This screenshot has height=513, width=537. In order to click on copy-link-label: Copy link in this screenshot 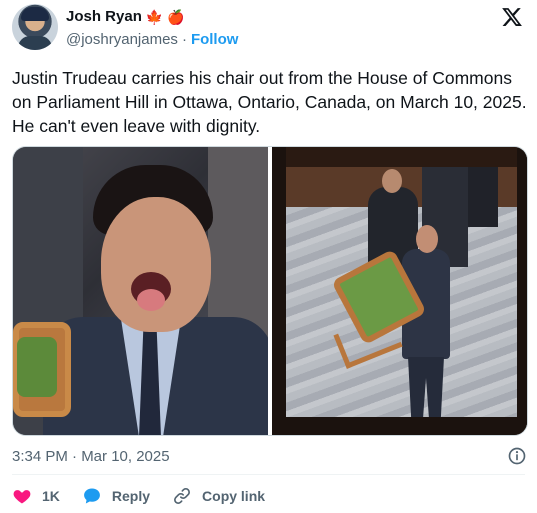, I will do `click(234, 496)`.